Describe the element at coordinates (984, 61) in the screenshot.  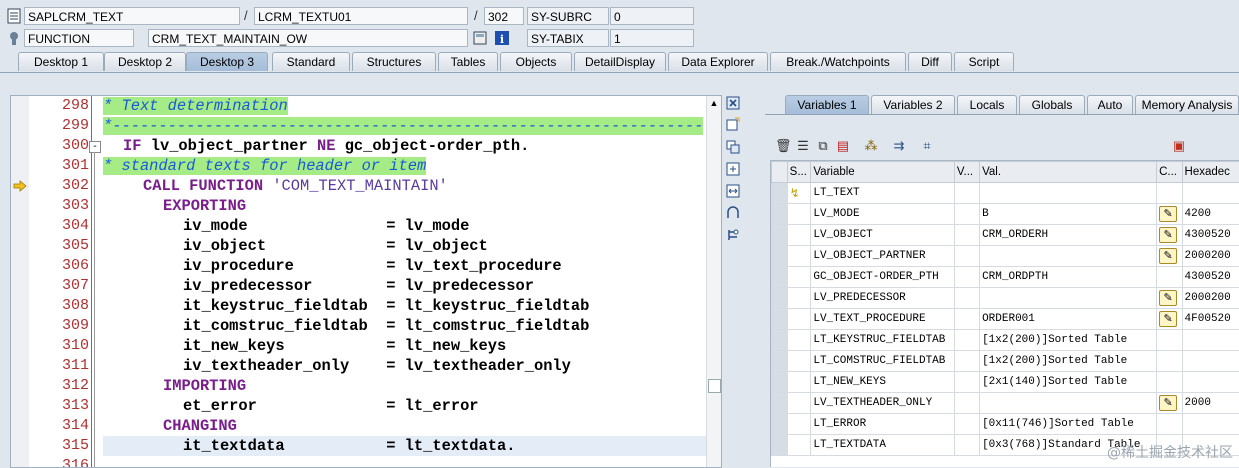
I see `tab-script: Script` at that location.